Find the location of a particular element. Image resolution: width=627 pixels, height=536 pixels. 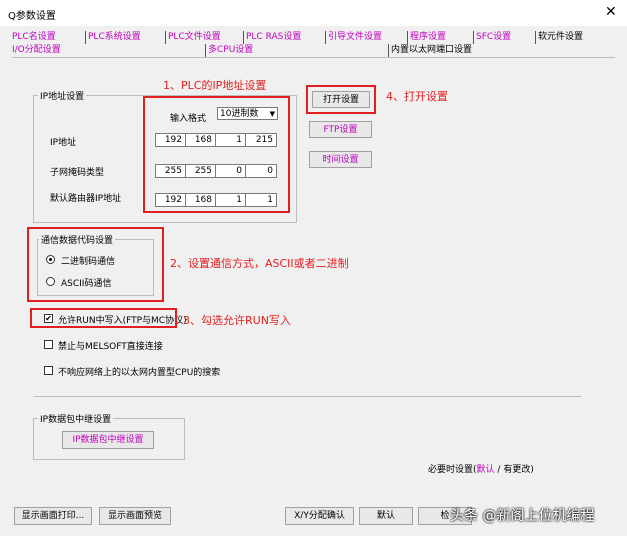

watermark: 头条 @新阁上位机编程 is located at coordinates (522, 516).